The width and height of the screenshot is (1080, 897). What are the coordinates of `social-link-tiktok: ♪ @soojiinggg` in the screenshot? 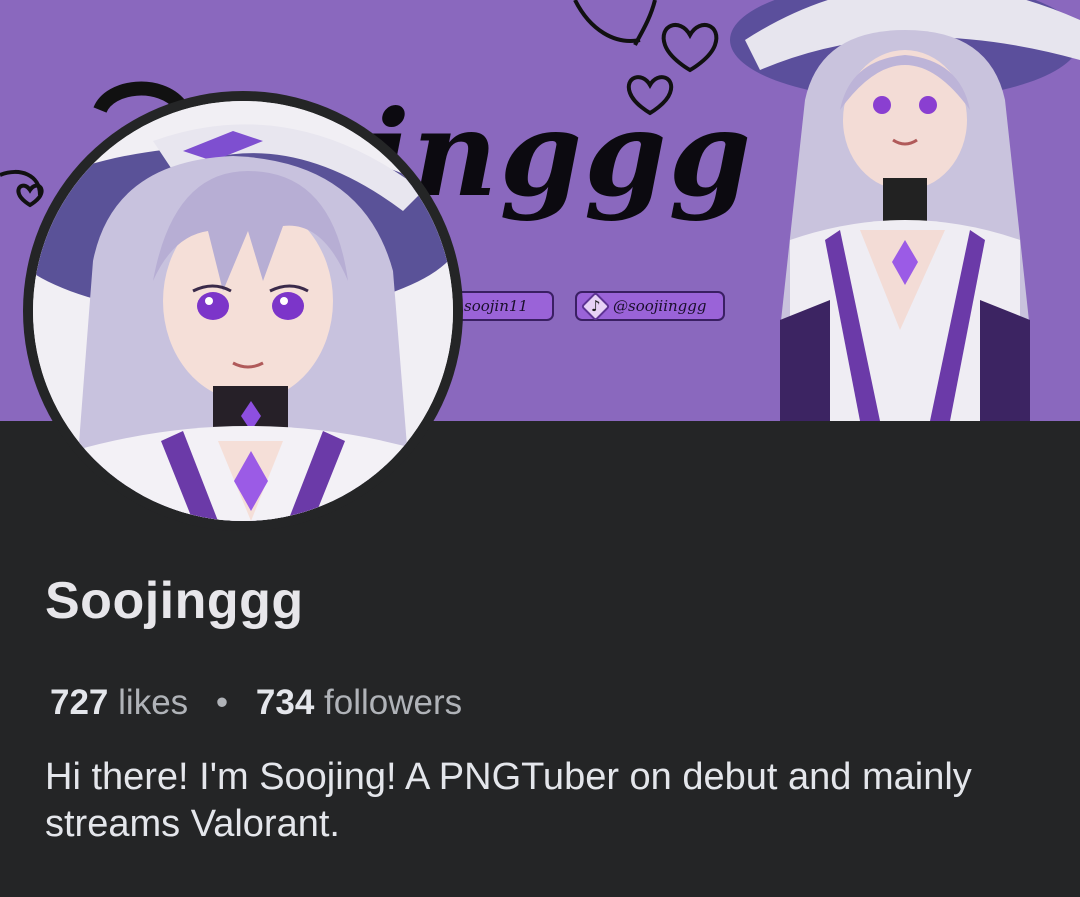 It's located at (650, 306).